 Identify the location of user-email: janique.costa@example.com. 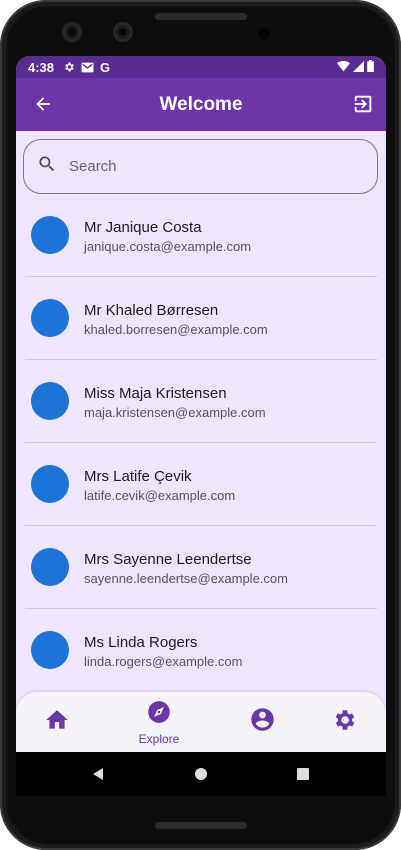
(168, 246).